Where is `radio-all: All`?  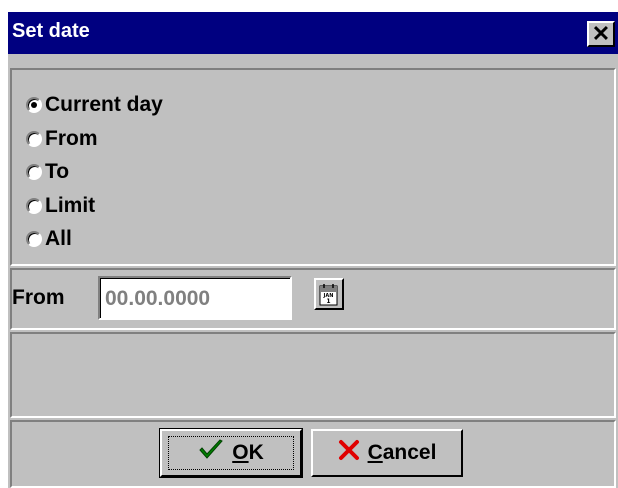
radio-all: All is located at coordinates (49, 239).